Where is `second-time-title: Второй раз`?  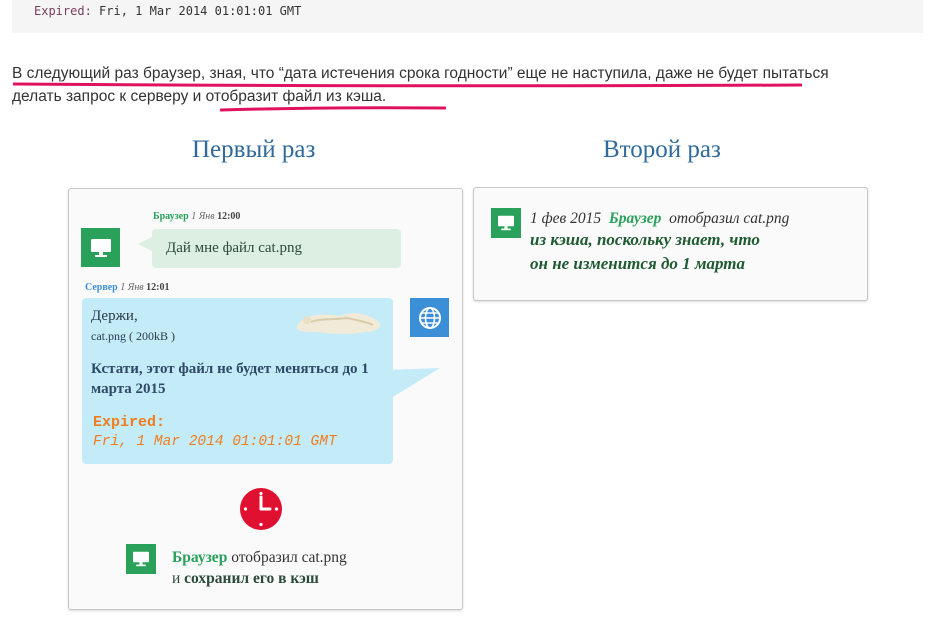
second-time-title: Второй раз is located at coordinates (662, 149).